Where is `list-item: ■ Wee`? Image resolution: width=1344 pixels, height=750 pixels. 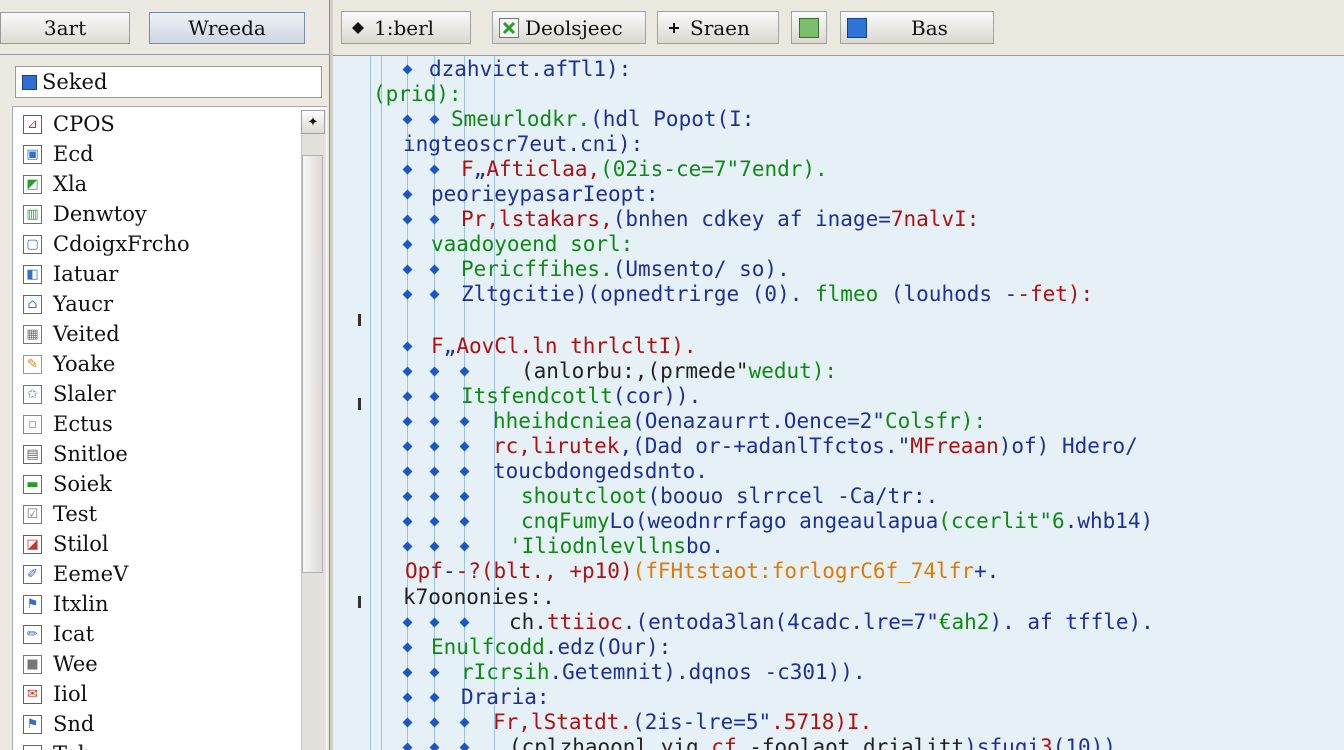
list-item: ■ Wee is located at coordinates (60, 664).